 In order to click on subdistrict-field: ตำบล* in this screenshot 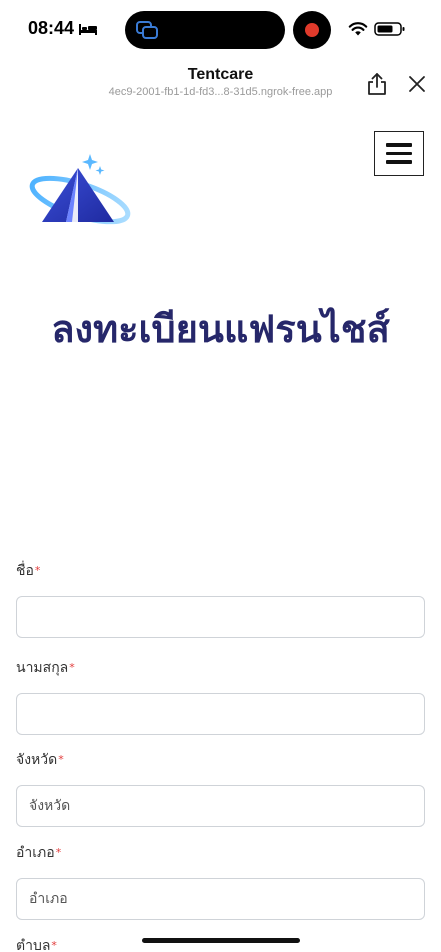, I will do `click(36, 943)`.